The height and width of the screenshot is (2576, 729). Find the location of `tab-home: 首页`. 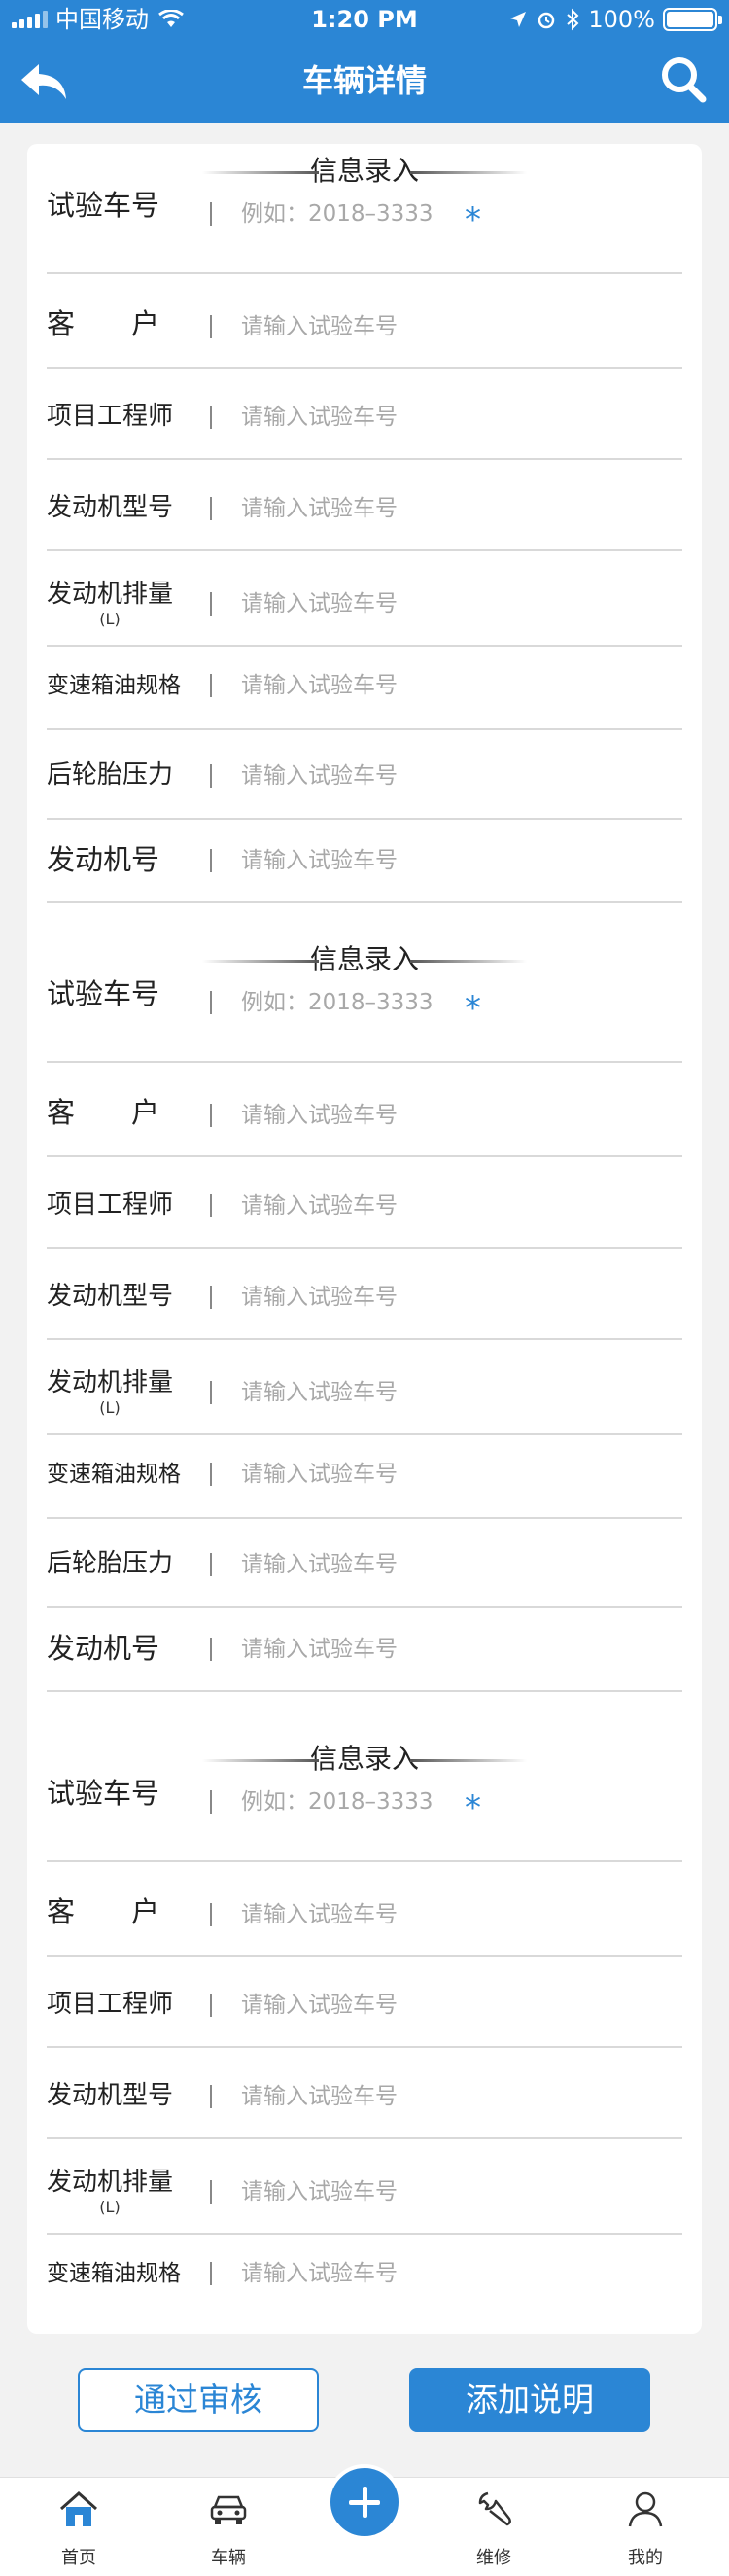

tab-home: 首页 is located at coordinates (78, 2527).